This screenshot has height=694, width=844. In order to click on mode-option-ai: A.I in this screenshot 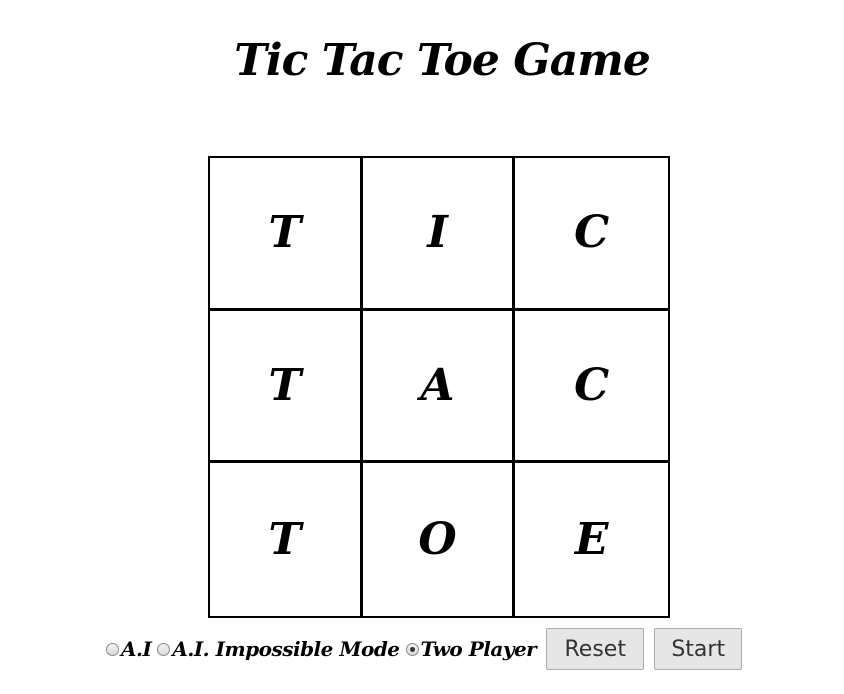, I will do `click(129, 649)`.